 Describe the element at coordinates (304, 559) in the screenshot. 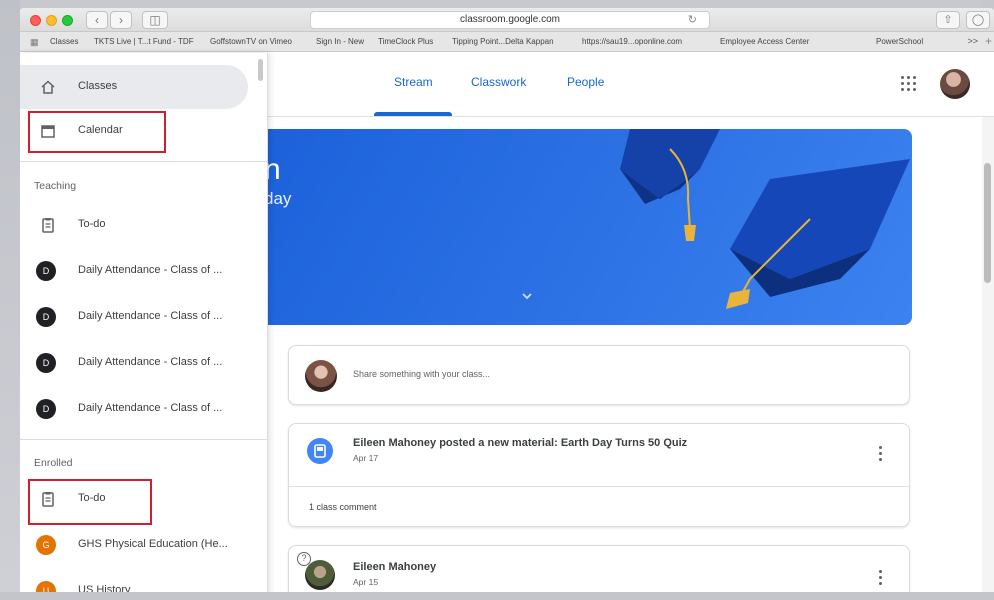

I see `question-icon: ?` at that location.